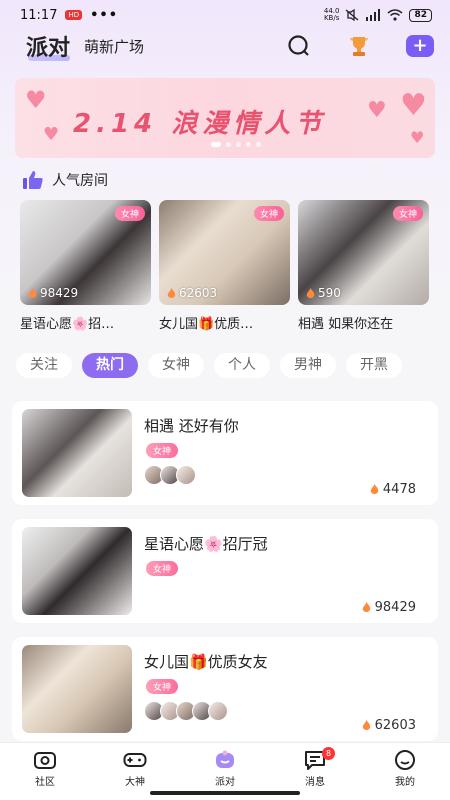 The height and width of the screenshot is (800, 450). Describe the element at coordinates (225, 453) in the screenshot. I see `room-list-item: 相遇 还好有你 女神 4478` at that location.